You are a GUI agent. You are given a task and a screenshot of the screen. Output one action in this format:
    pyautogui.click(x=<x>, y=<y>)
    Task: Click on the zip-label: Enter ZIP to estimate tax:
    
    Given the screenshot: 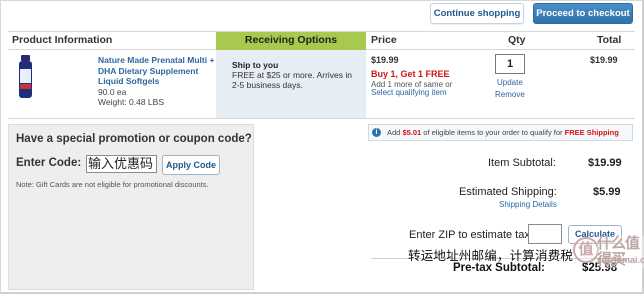 What is the action you would take?
    pyautogui.click(x=471, y=235)
    